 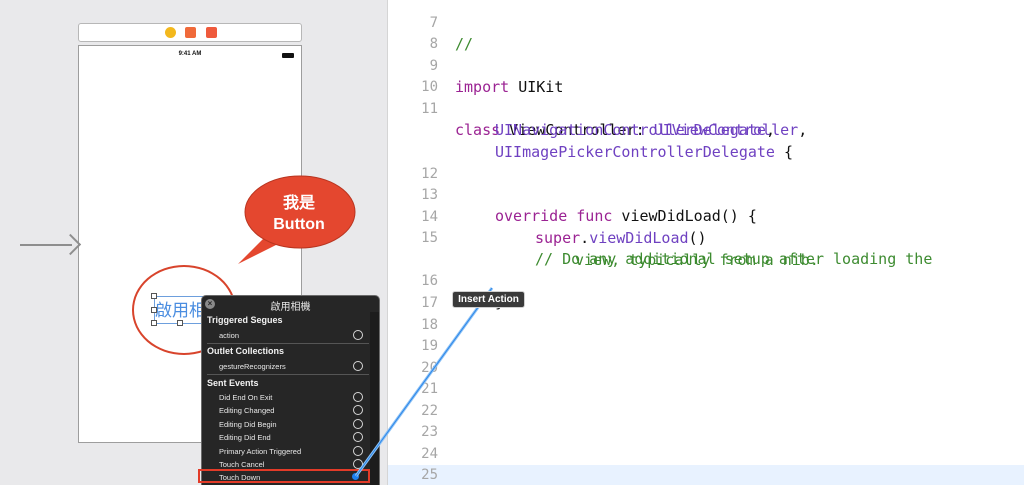 What do you see at coordinates (242, 464) in the screenshot?
I see `event-touch-cancel: Touch Cancel` at bounding box center [242, 464].